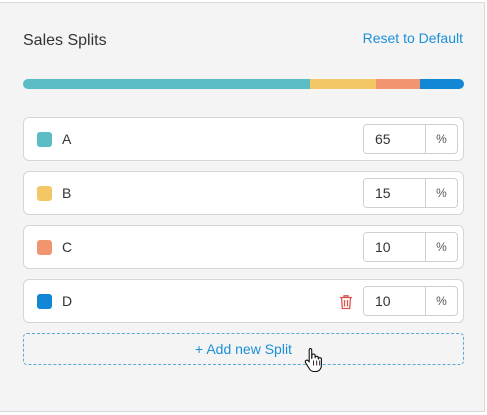  Describe the element at coordinates (65, 40) in the screenshot. I see `panel-title: Sales Splits` at that location.